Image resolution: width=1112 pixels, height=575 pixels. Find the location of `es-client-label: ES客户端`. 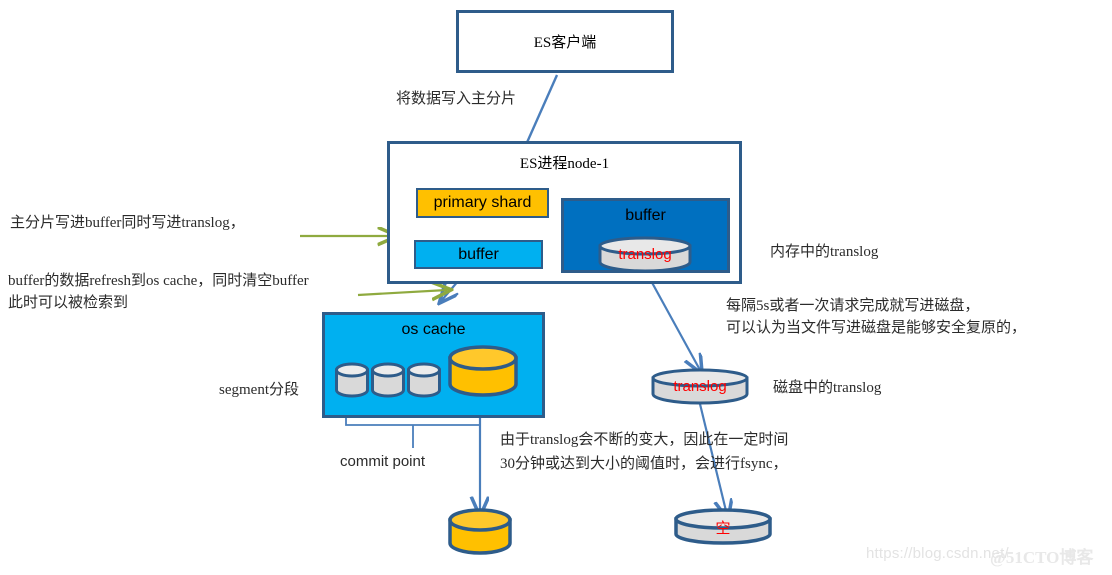

es-client-label: ES客户端 is located at coordinates (565, 43).